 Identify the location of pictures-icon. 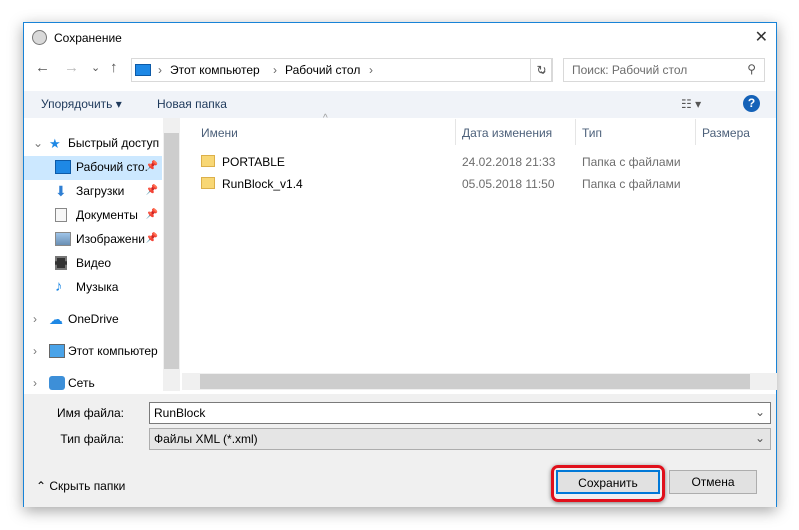
(63, 239).